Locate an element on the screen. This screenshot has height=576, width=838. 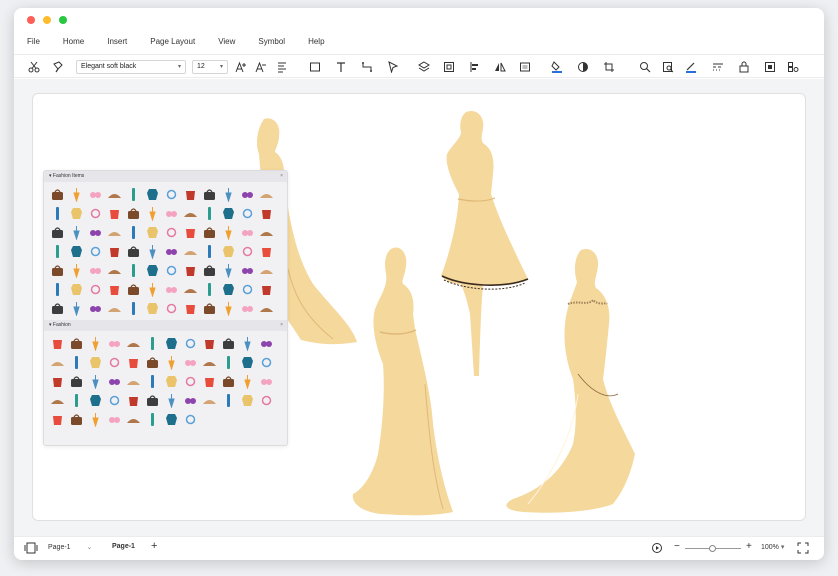
play-icon is located at coordinates (657, 549).